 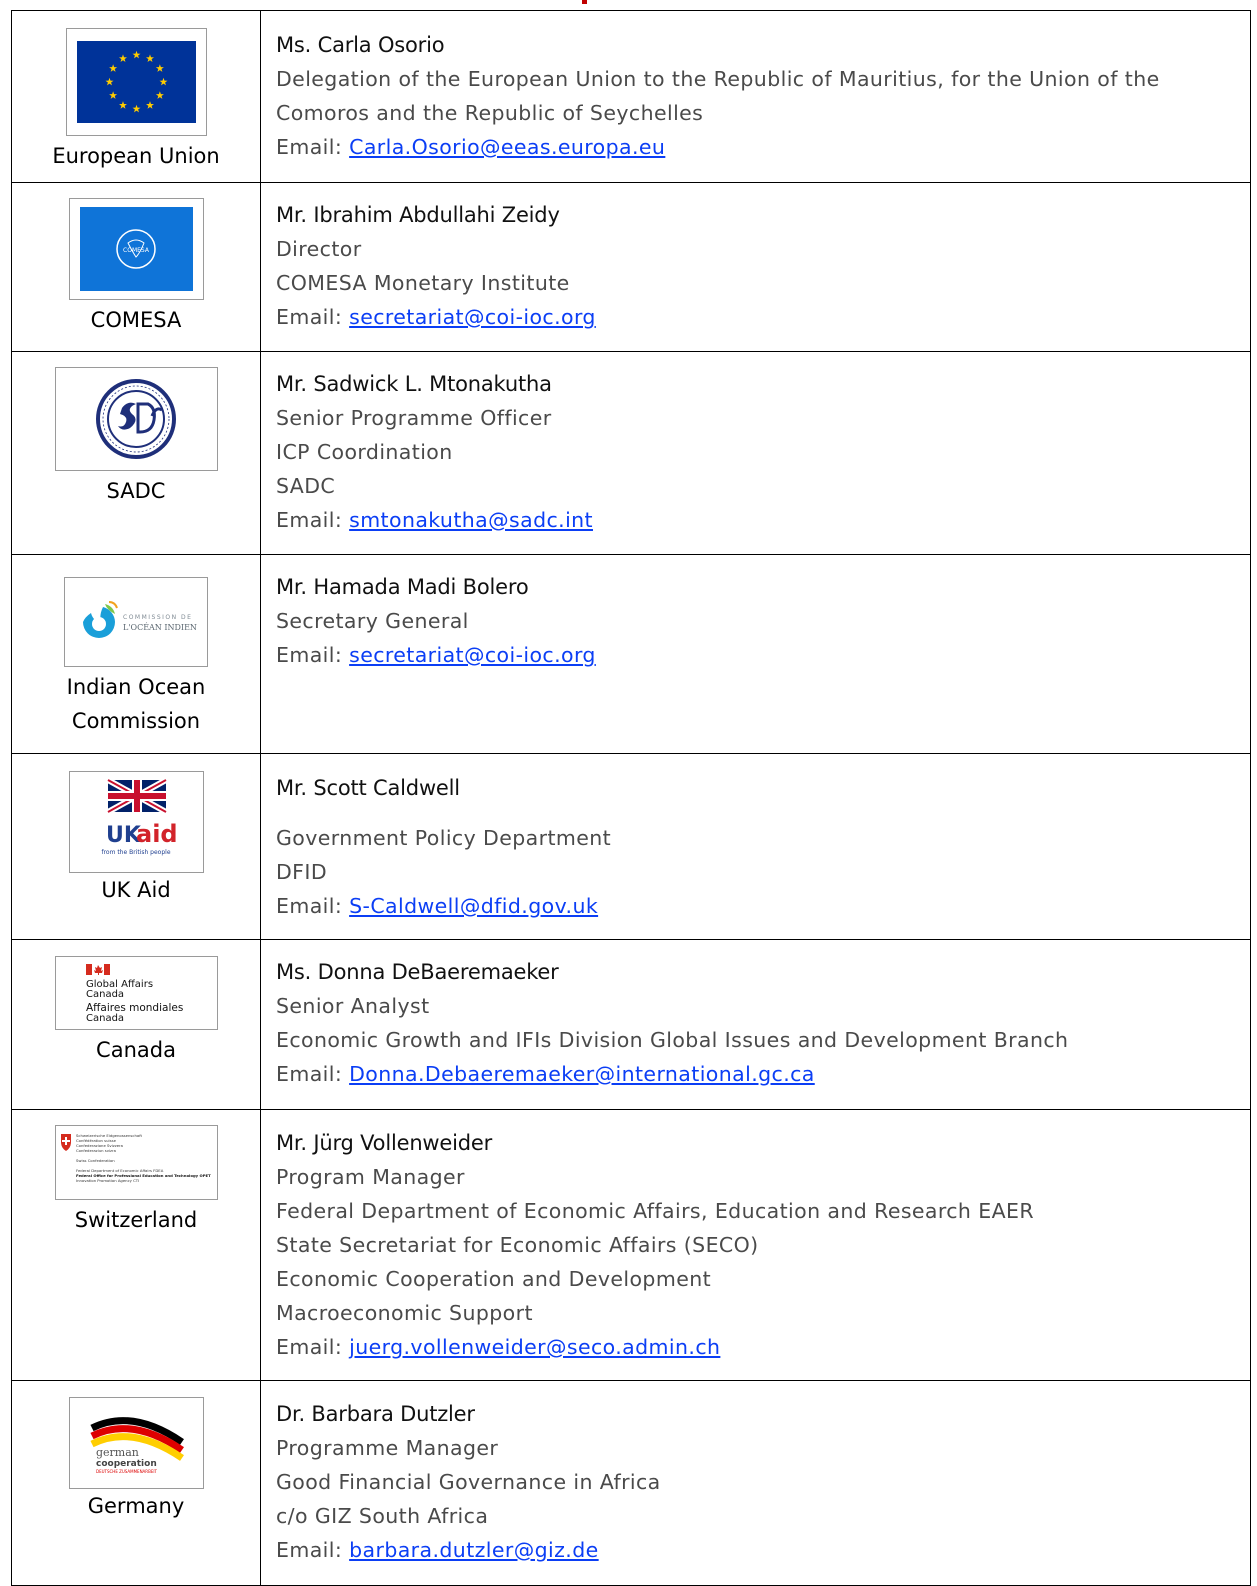 I want to click on ukaid-logo-frame: UK aid from the British people, so click(x=136, y=822).